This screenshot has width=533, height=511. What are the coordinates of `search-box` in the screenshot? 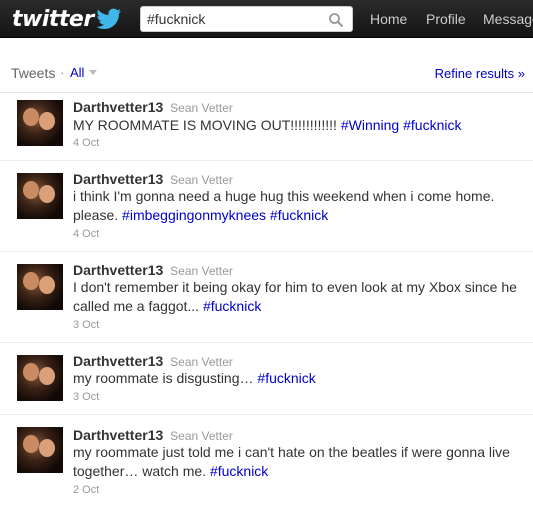 It's located at (246, 19).